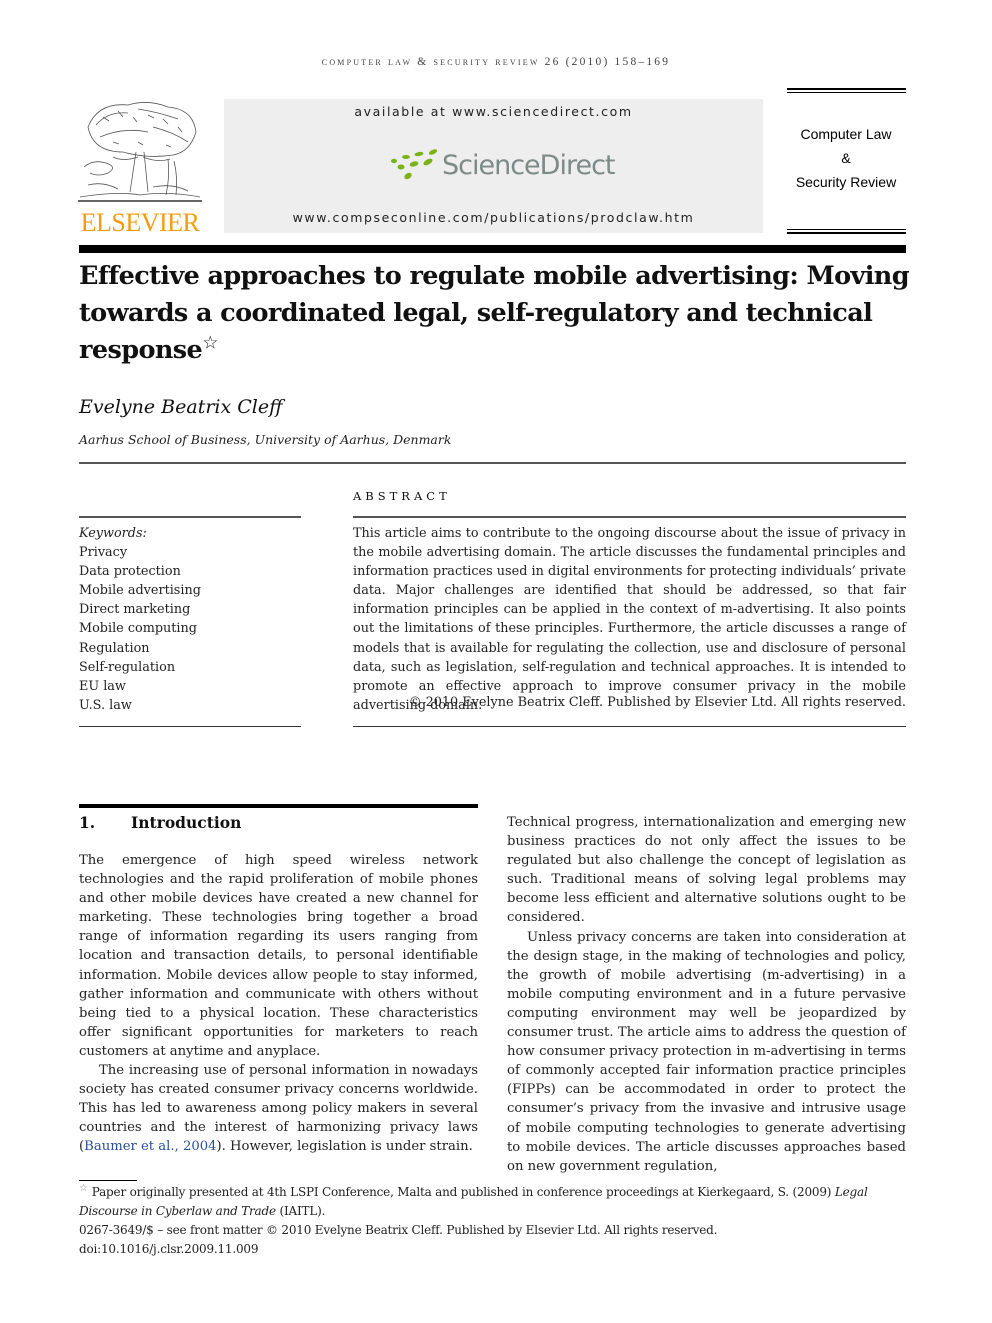 The width and height of the screenshot is (992, 1323). I want to click on journal-box-rule-bottom-thin, so click(846, 229).